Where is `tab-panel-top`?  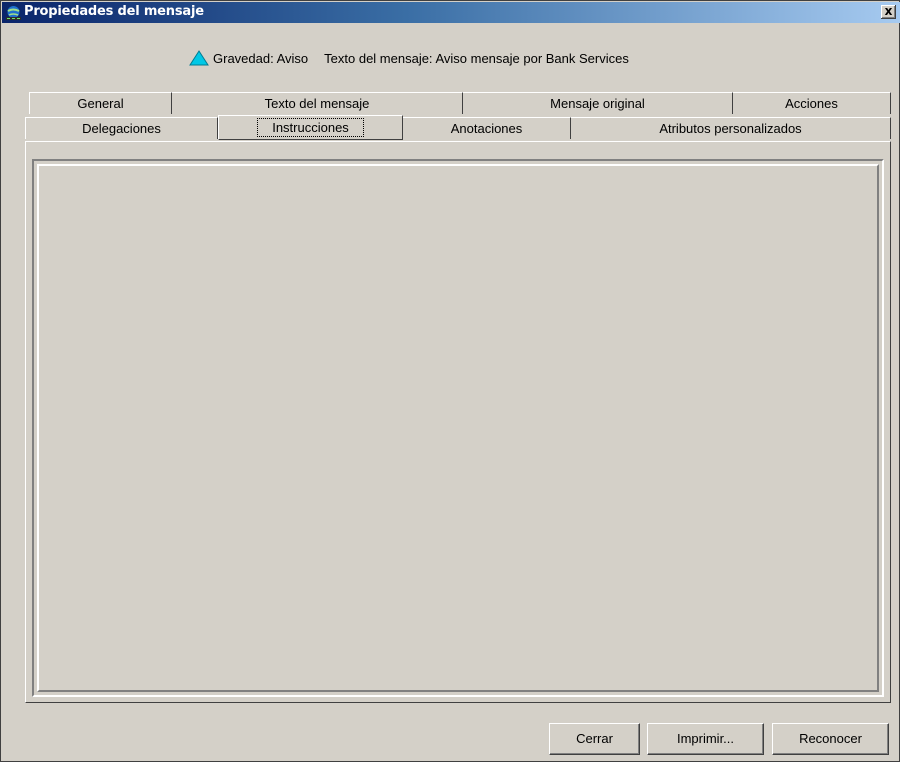
tab-panel-top is located at coordinates (458, 148).